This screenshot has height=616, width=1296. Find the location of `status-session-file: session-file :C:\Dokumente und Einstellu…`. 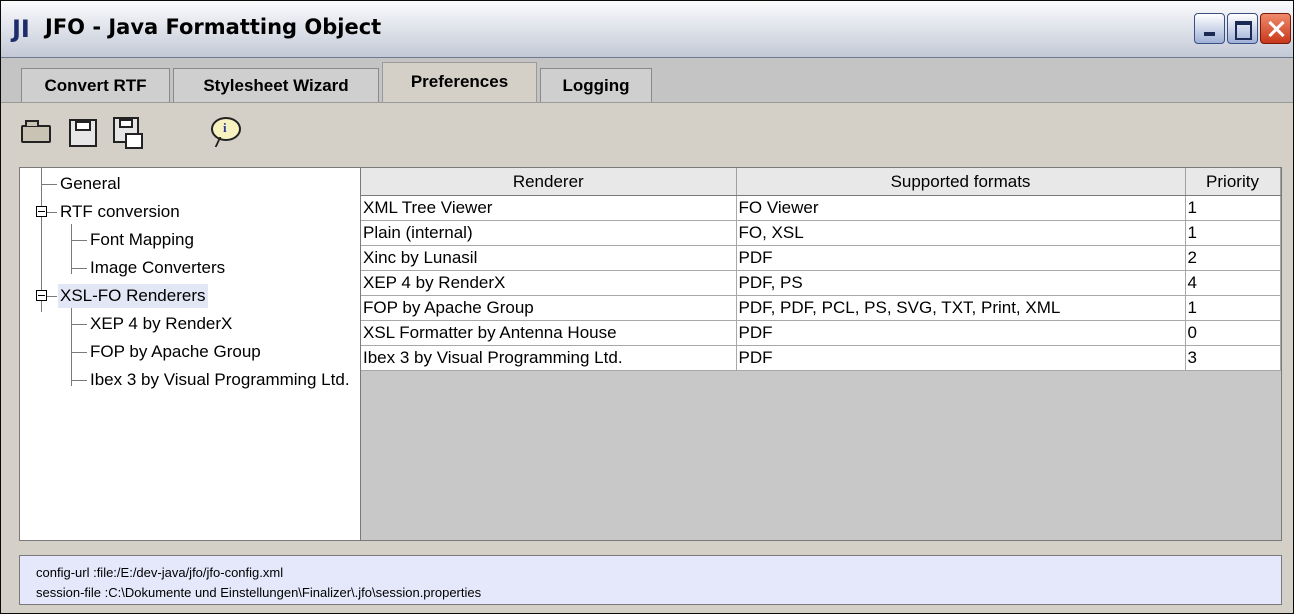

status-session-file: session-file :C:\Dokumente und Einstellu… is located at coordinates (259, 592).